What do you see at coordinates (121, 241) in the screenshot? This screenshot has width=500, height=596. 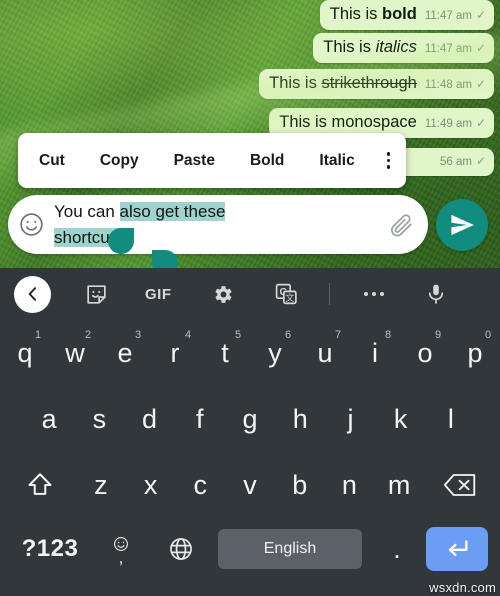 I see `selection-handle-start` at bounding box center [121, 241].